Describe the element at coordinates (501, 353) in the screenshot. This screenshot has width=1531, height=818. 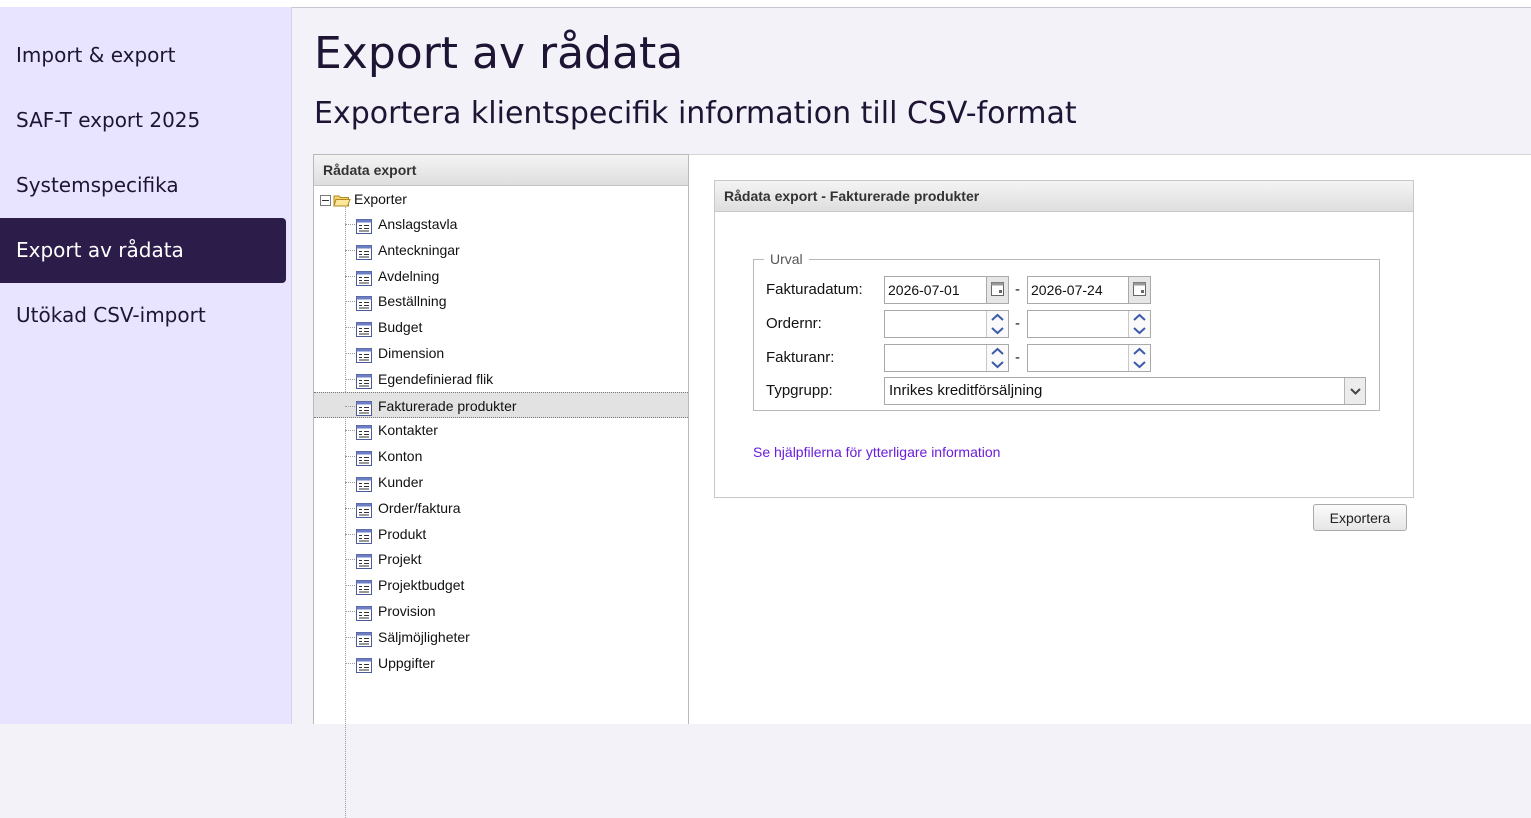
I see `tree-item-dimension: Dimension` at that location.